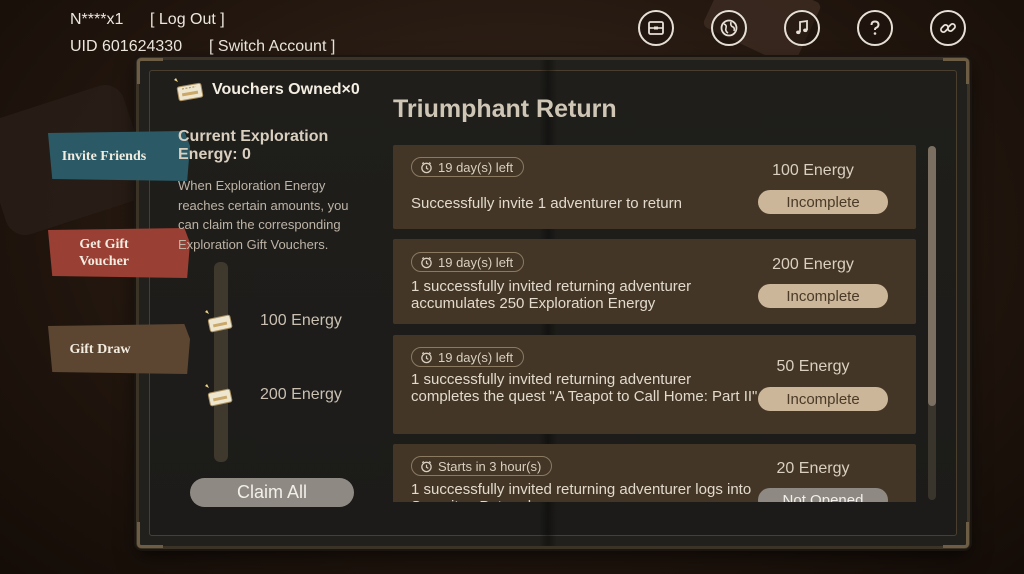 This screenshot has height=574, width=1024. What do you see at coordinates (187, 19) in the screenshot?
I see `logout-link: [ Log Out ]` at bounding box center [187, 19].